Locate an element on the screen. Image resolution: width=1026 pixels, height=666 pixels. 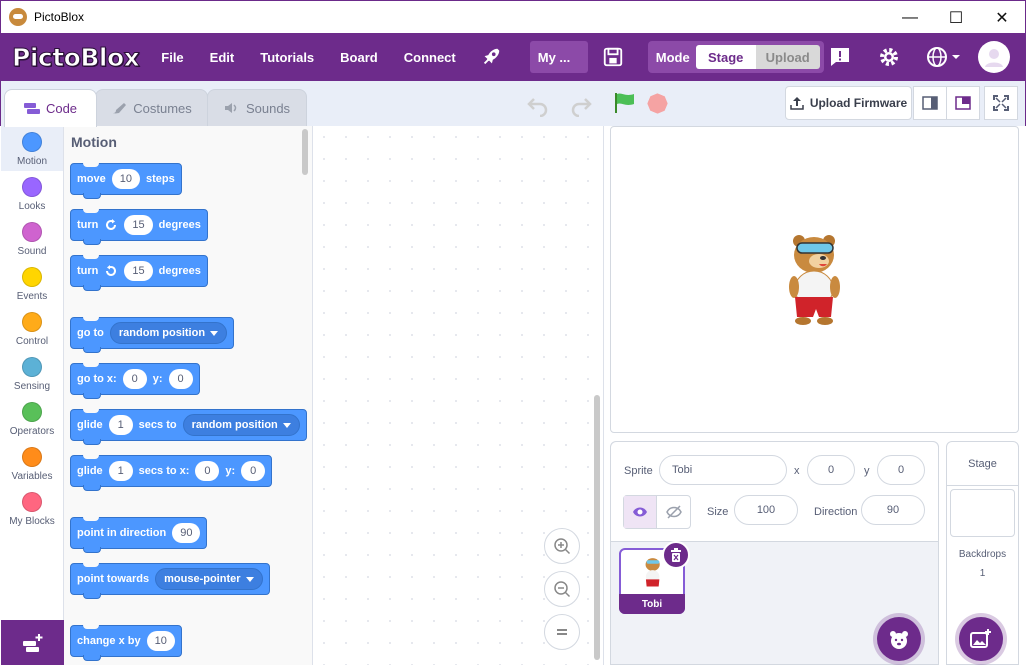
stage-thumbnail is located at coordinates (982, 513).